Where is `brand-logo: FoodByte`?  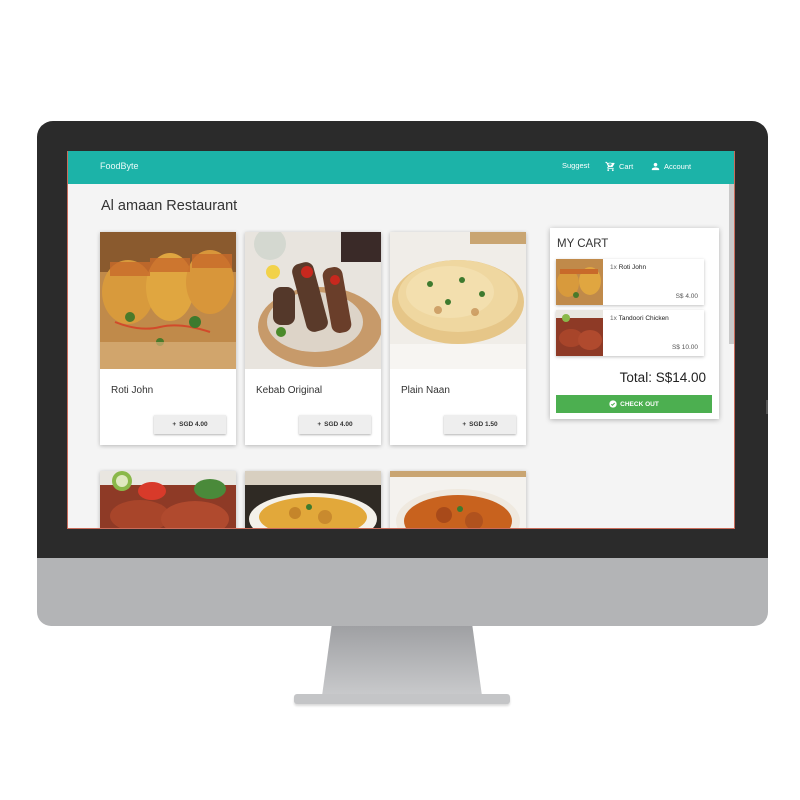 brand-logo: FoodByte is located at coordinates (119, 166).